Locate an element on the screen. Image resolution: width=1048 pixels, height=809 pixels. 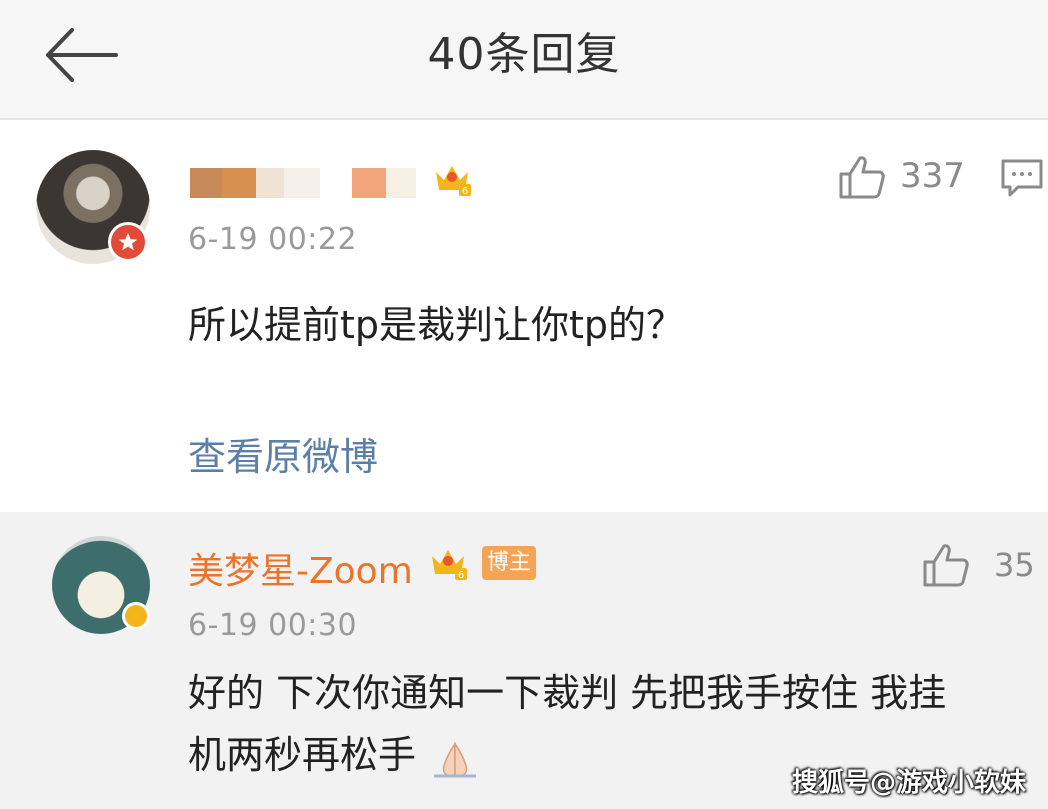
comment-text-line2-text: 机两秒再松手 is located at coordinates (302, 755).